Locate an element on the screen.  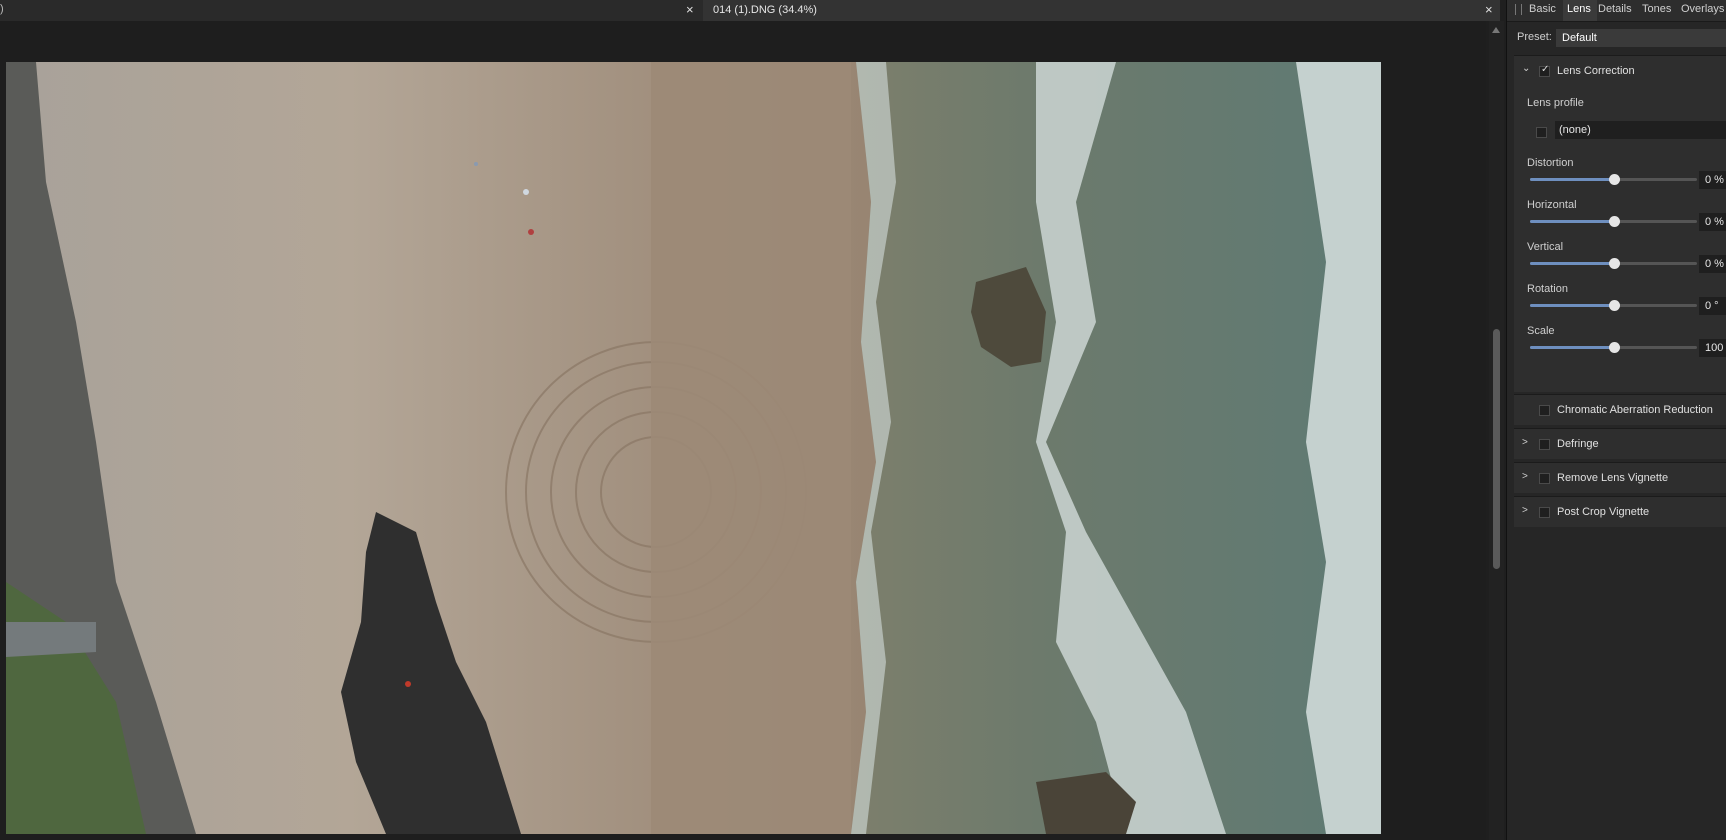
rotation-slider is located at coordinates (1613, 305).